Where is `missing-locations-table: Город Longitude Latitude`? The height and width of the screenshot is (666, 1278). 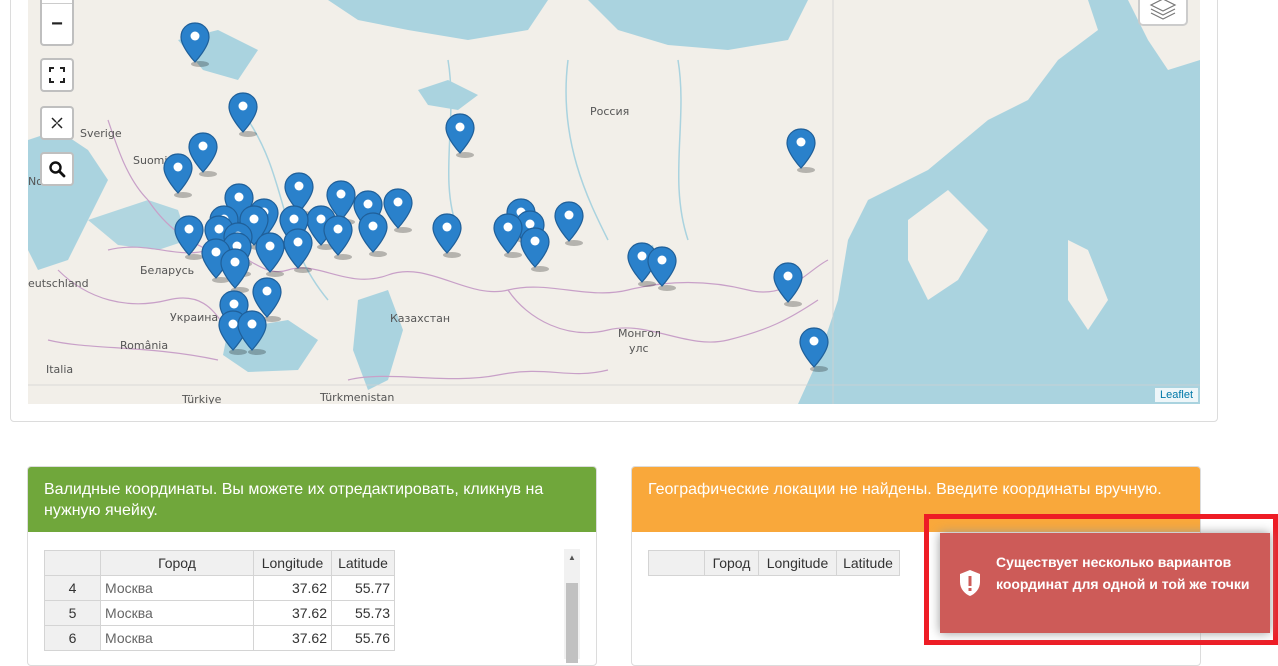 missing-locations-table: Город Longitude Latitude is located at coordinates (774, 563).